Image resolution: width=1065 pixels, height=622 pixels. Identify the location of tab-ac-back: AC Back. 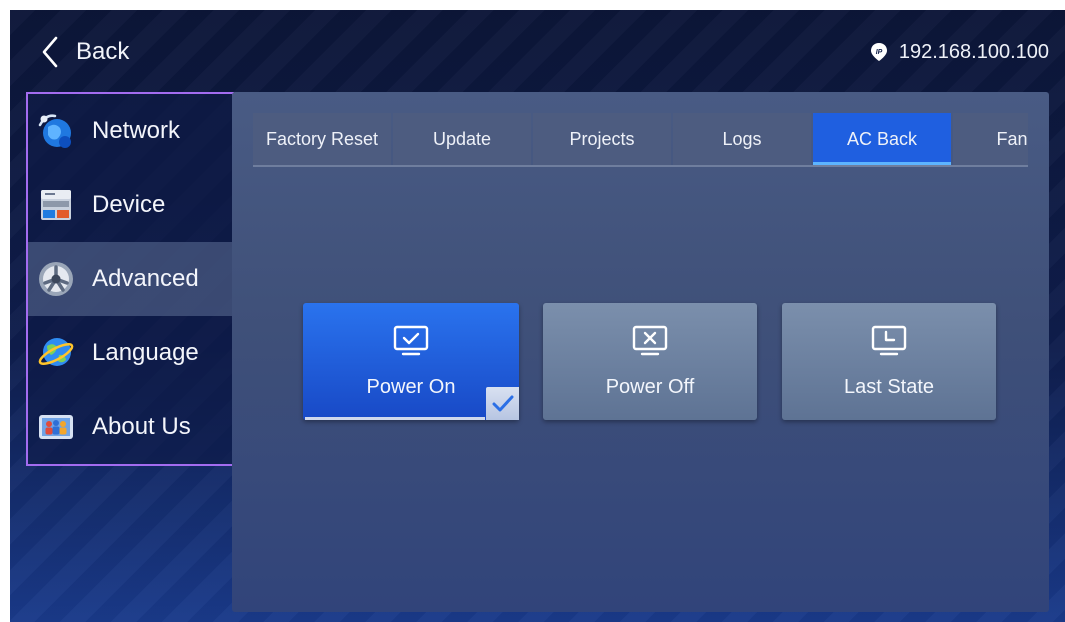
(882, 139).